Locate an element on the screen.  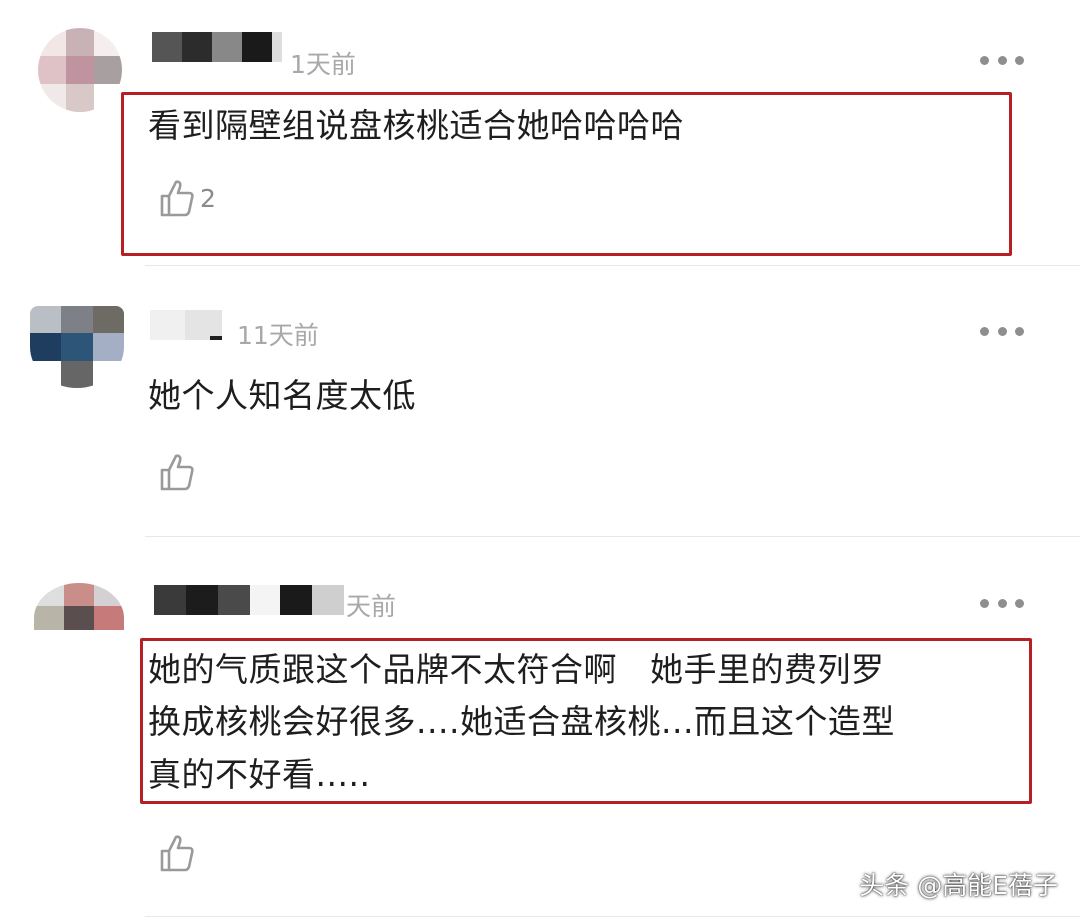
watermark: 头条 @高能E蓓子 is located at coordinates (958, 885).